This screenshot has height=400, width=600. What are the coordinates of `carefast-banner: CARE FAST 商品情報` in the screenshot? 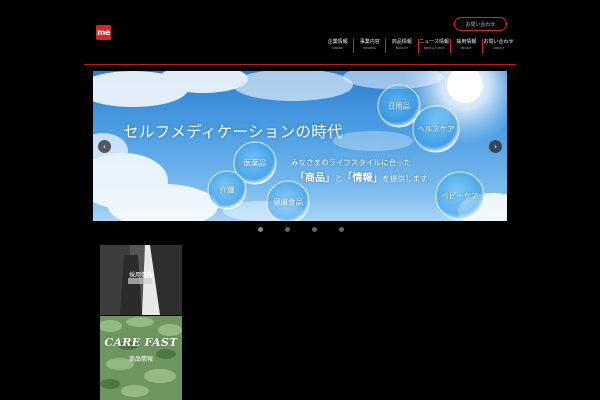 It's located at (141, 358).